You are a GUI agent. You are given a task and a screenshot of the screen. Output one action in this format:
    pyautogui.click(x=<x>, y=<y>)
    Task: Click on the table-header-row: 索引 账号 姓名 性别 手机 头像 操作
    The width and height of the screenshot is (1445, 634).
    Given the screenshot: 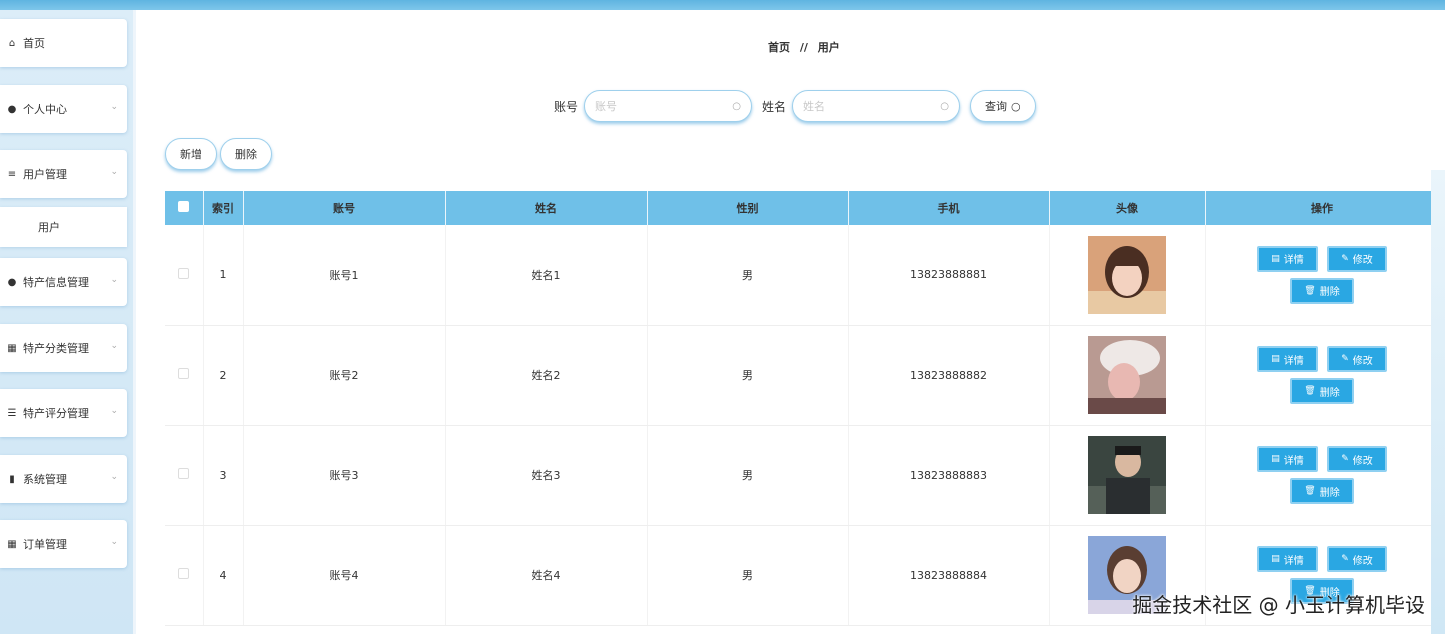 What is the action you would take?
    pyautogui.click(x=802, y=208)
    